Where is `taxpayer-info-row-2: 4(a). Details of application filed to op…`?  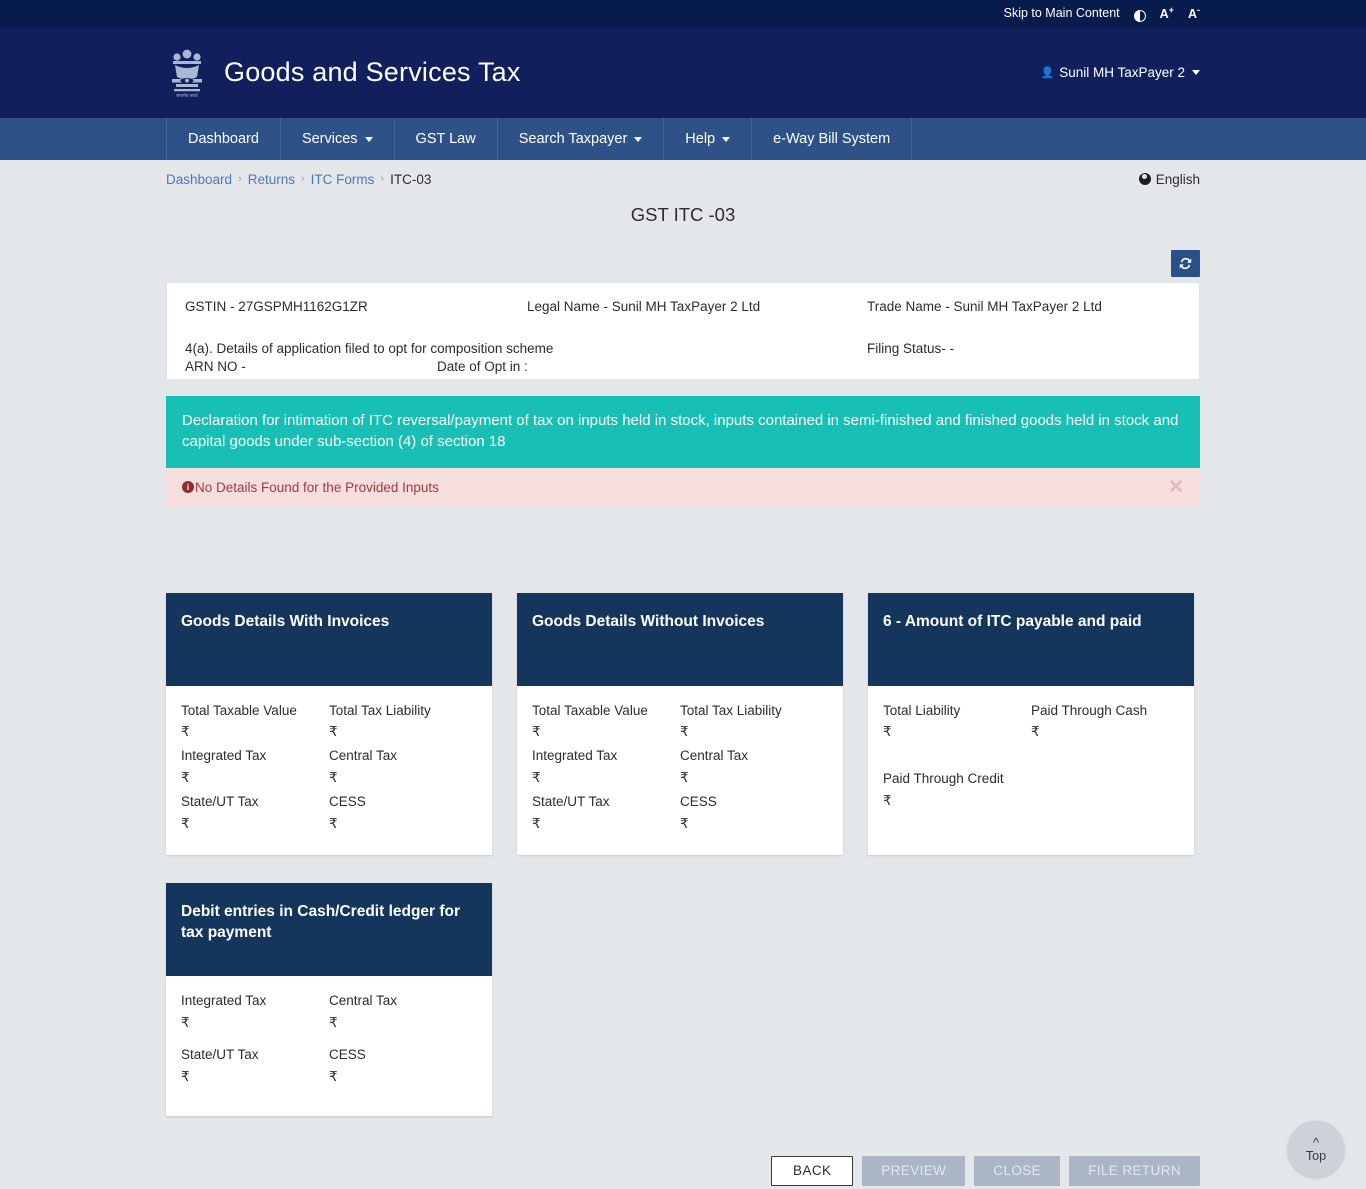 taxpayer-info-row-2: 4(a). Details of application filed to op… is located at coordinates (683, 357).